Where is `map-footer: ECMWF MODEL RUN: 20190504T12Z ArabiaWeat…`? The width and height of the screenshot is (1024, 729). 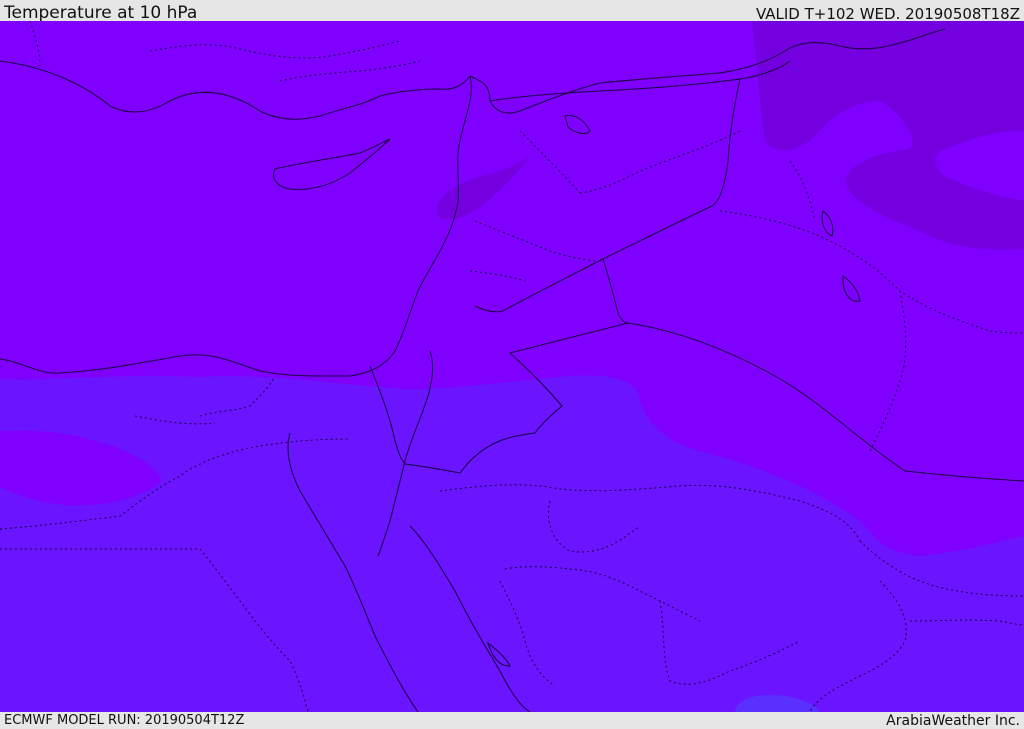 map-footer: ECMWF MODEL RUN: 20190504T12Z ArabiaWeat… is located at coordinates (512, 720).